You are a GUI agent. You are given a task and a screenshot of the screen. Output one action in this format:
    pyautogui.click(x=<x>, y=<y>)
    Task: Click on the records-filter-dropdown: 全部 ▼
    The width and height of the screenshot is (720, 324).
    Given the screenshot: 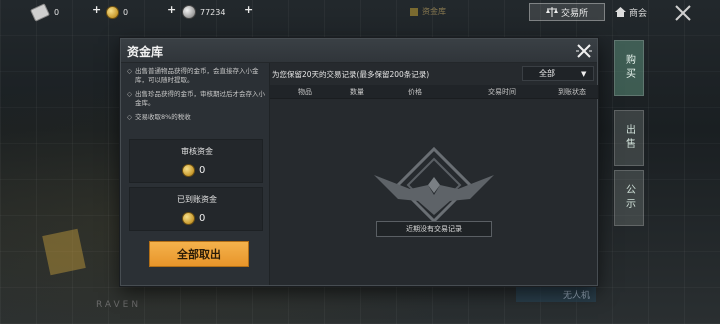 What is the action you would take?
    pyautogui.click(x=558, y=73)
    